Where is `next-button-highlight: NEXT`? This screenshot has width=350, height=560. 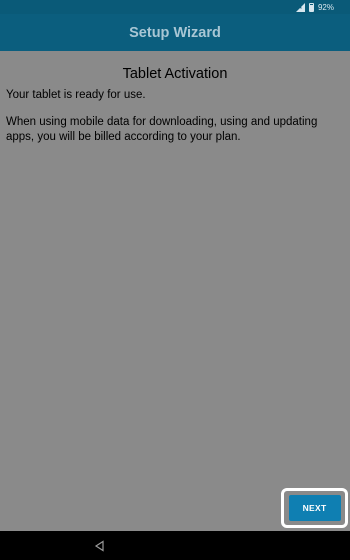 next-button-highlight: NEXT is located at coordinates (314, 508).